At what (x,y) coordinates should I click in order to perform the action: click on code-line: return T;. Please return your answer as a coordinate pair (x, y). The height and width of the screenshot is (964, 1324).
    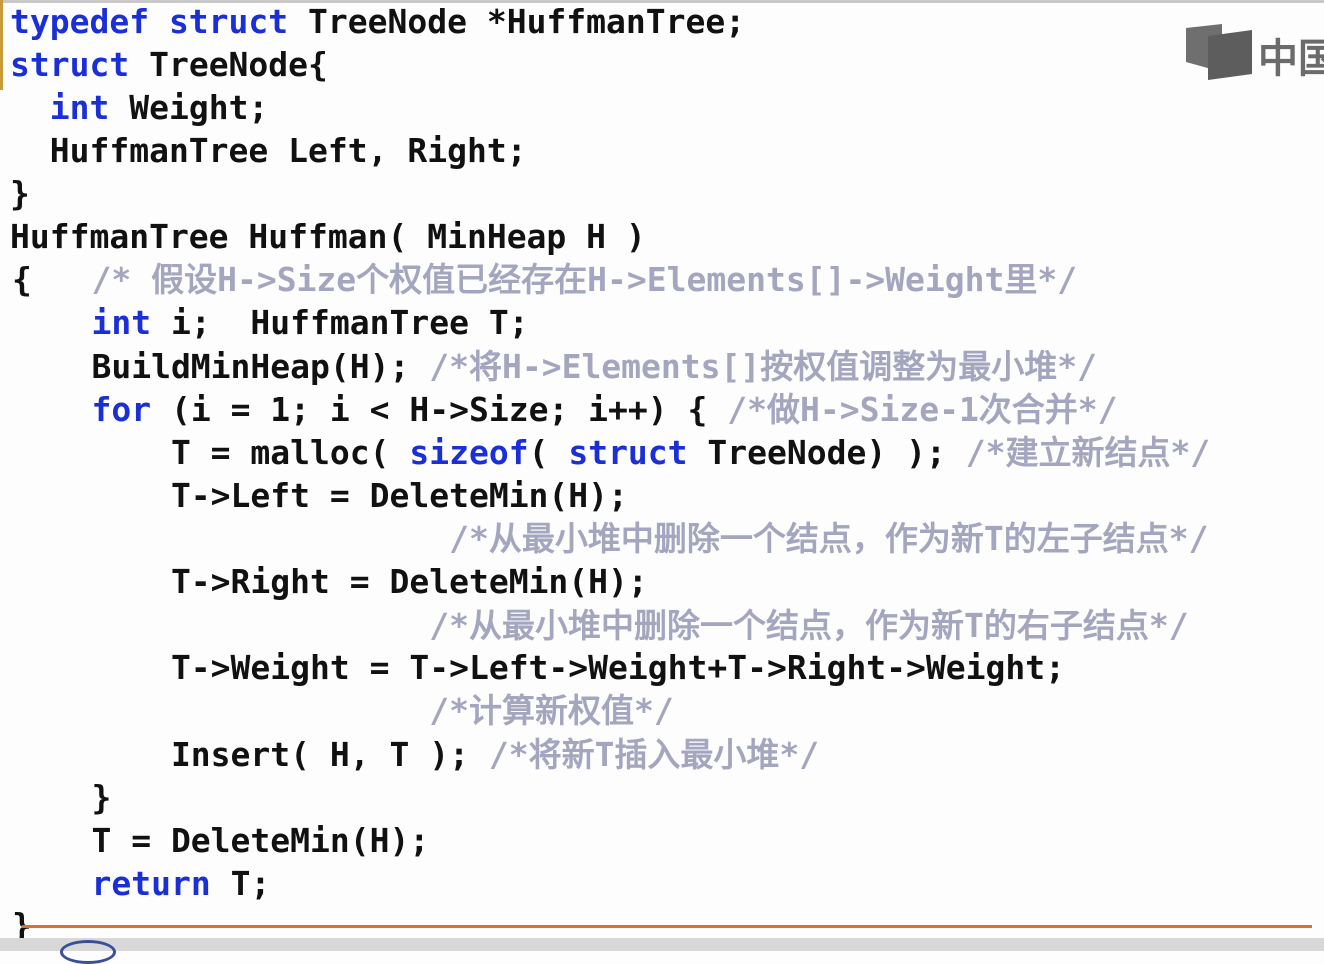
    Looking at the image, I should click on (141, 884).